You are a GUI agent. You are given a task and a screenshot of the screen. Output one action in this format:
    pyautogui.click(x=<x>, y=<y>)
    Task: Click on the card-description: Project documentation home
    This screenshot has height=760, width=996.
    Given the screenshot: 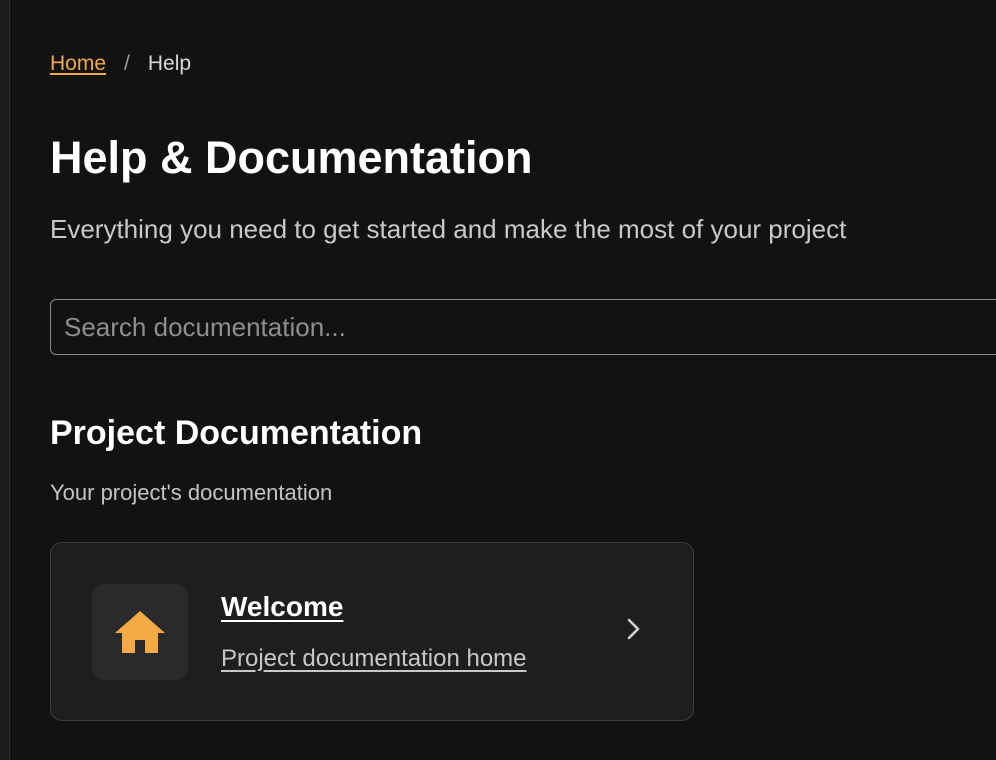 What is the action you would take?
    pyautogui.click(x=374, y=659)
    